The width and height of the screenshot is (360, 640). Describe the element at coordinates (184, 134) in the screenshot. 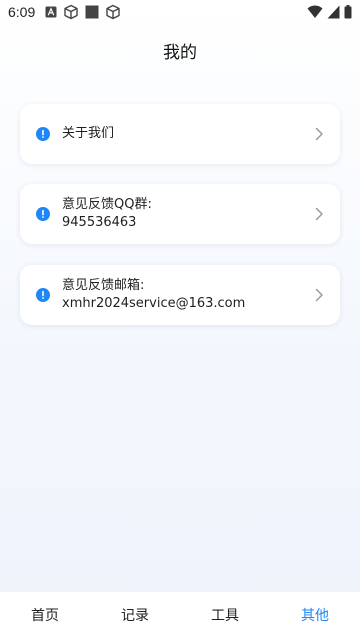

I see `card-text: 关于我们` at that location.